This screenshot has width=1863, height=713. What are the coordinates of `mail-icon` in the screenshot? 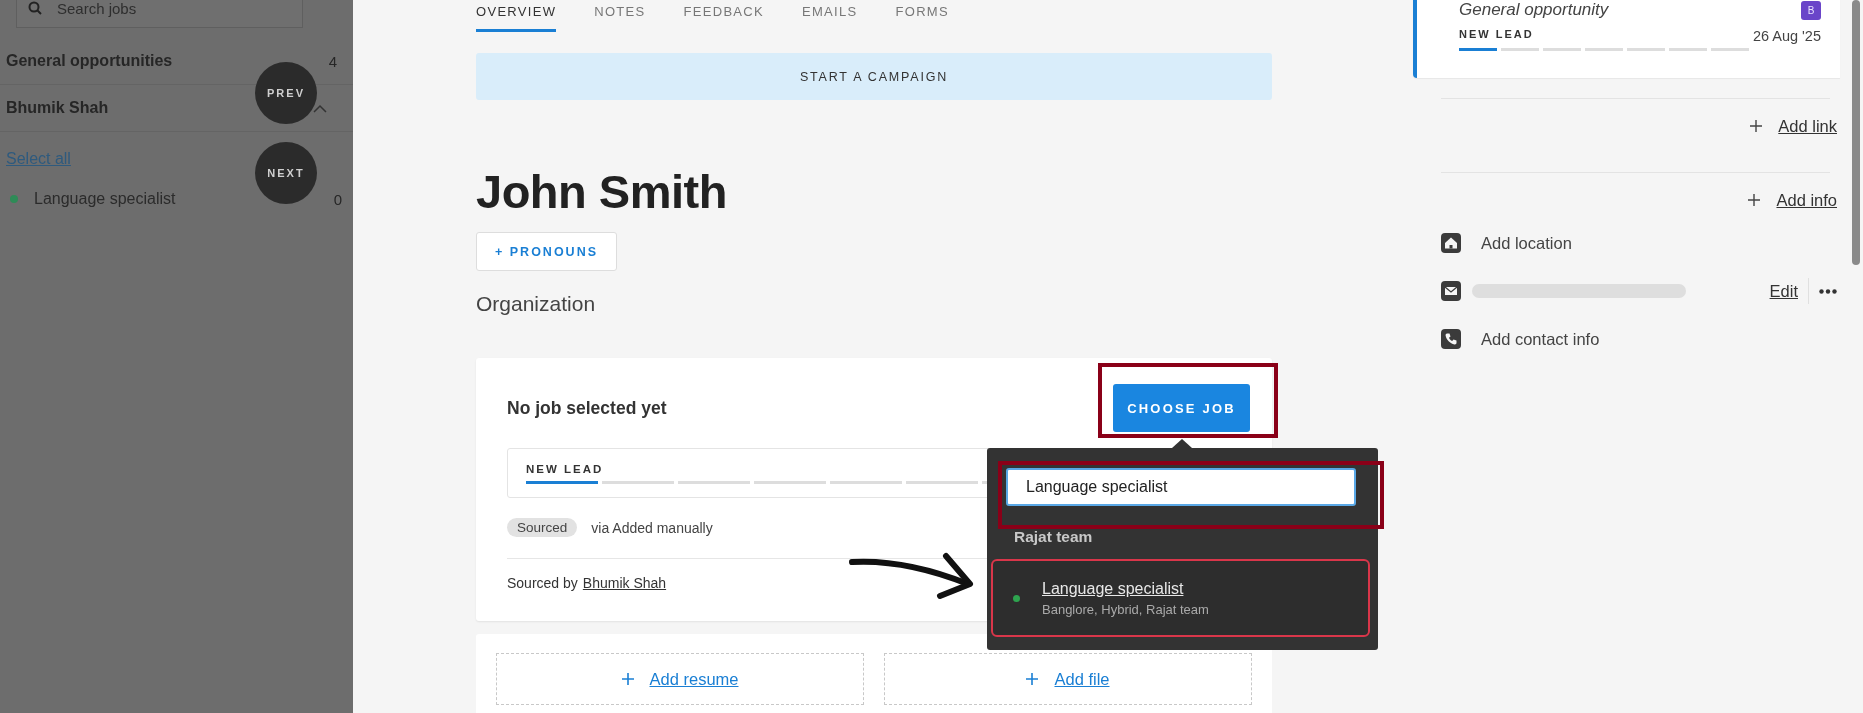 It's located at (1451, 291).